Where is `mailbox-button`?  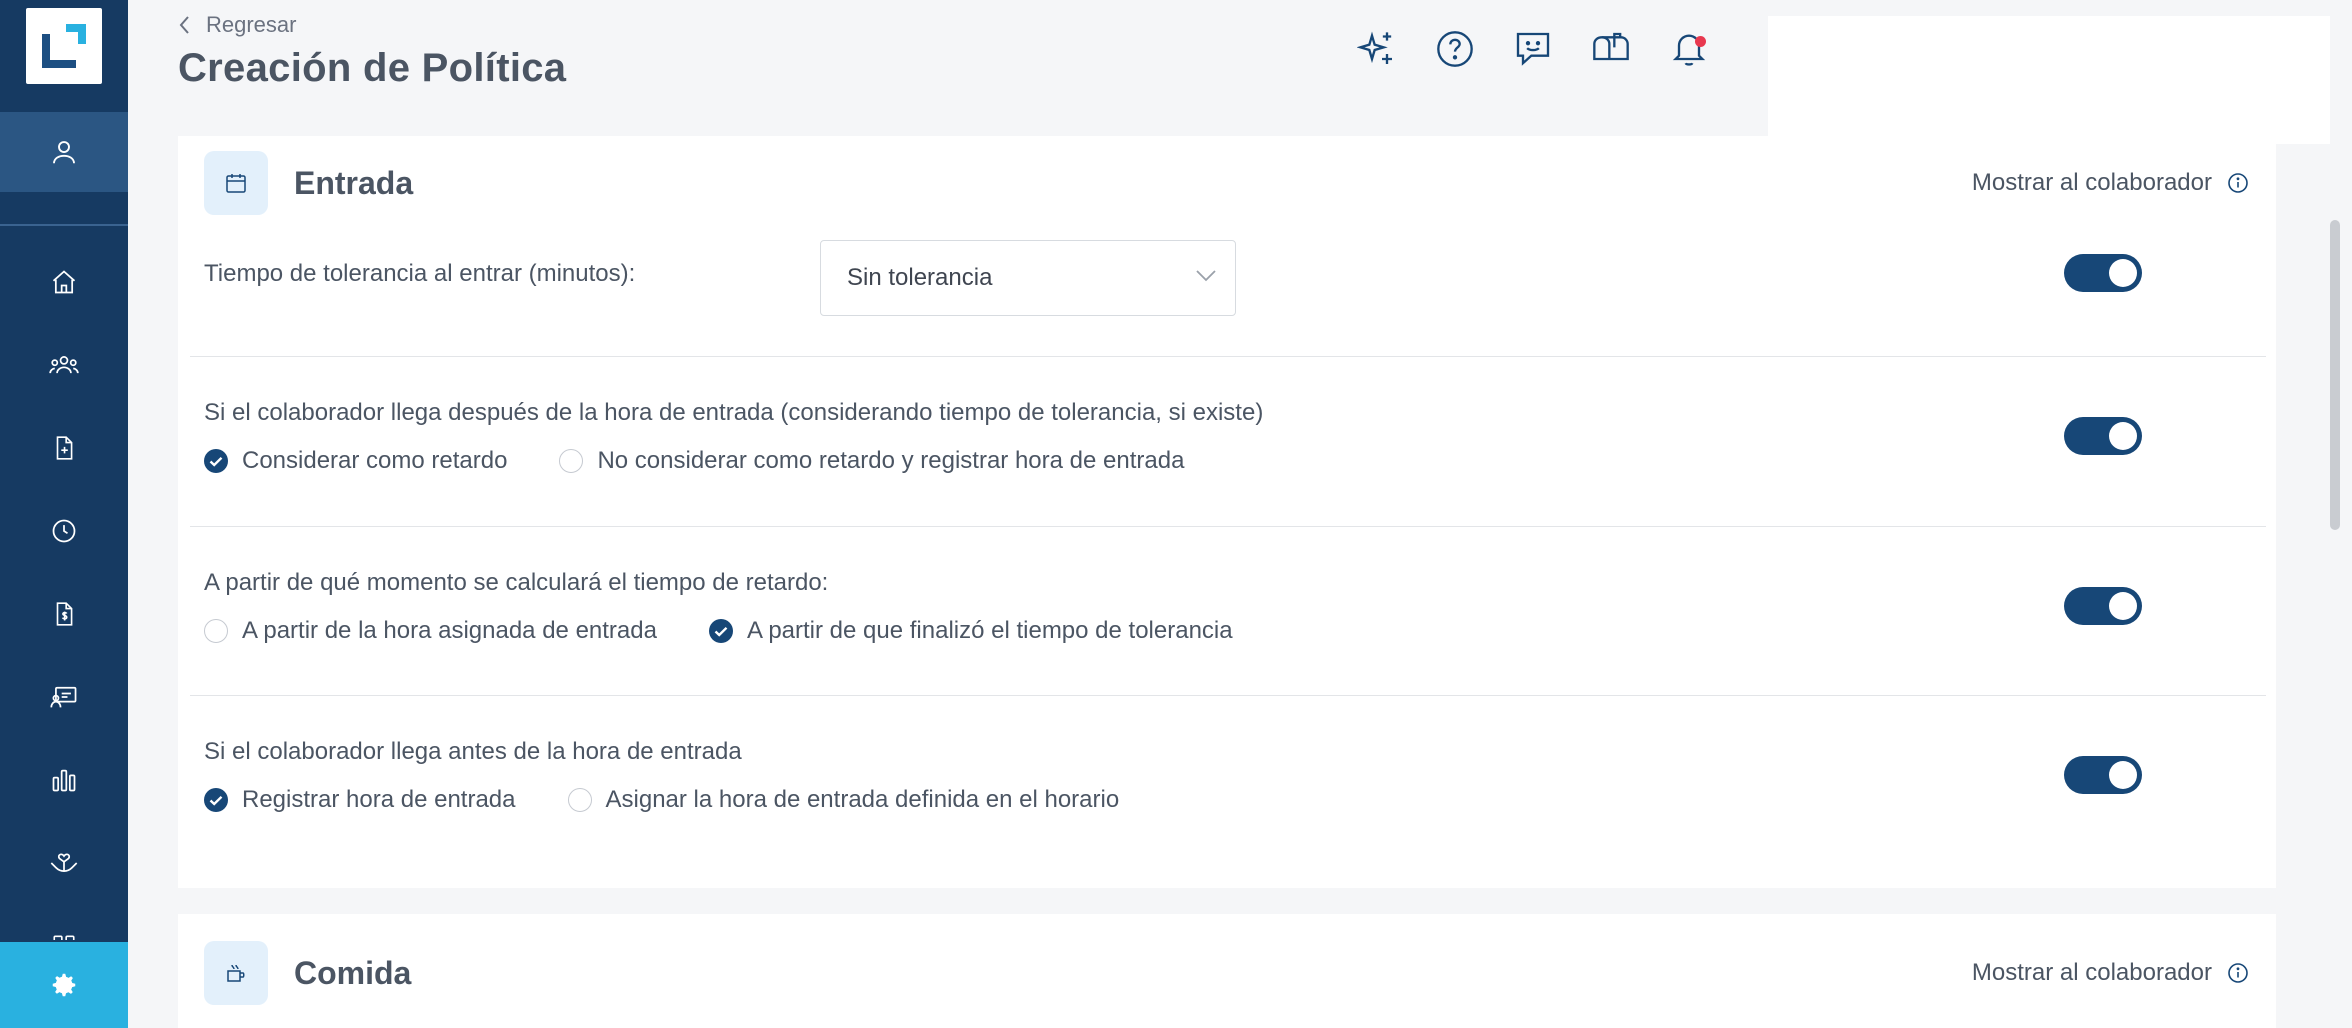 mailbox-button is located at coordinates (1611, 49).